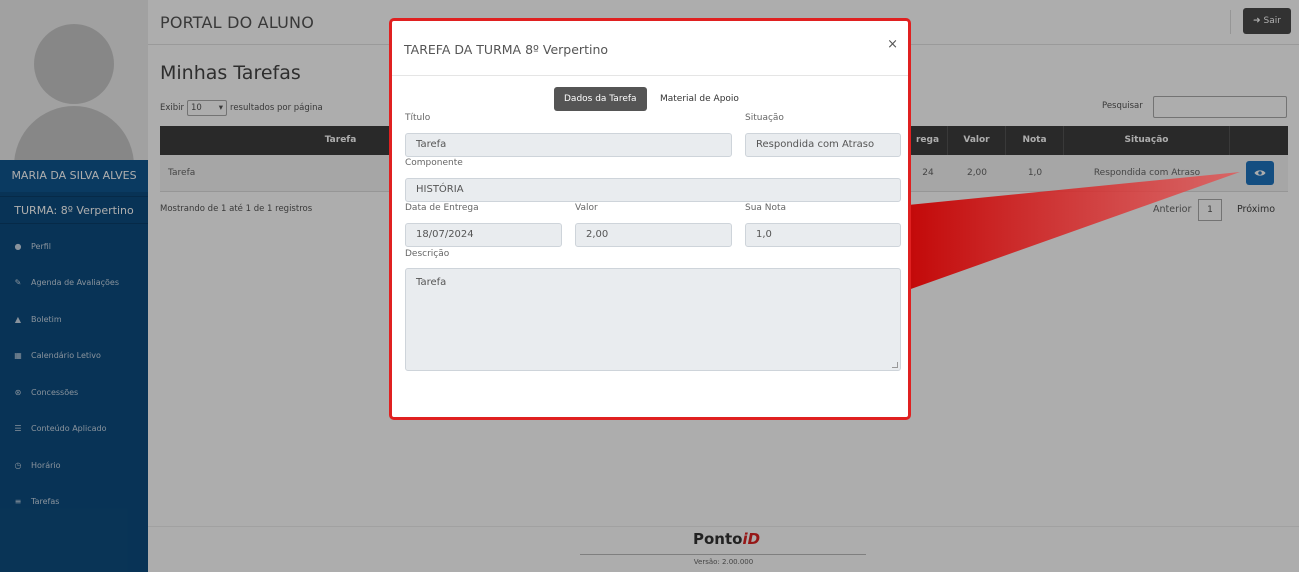  Describe the element at coordinates (653, 319) in the screenshot. I see `descricao-textarea: Tarefa` at that location.